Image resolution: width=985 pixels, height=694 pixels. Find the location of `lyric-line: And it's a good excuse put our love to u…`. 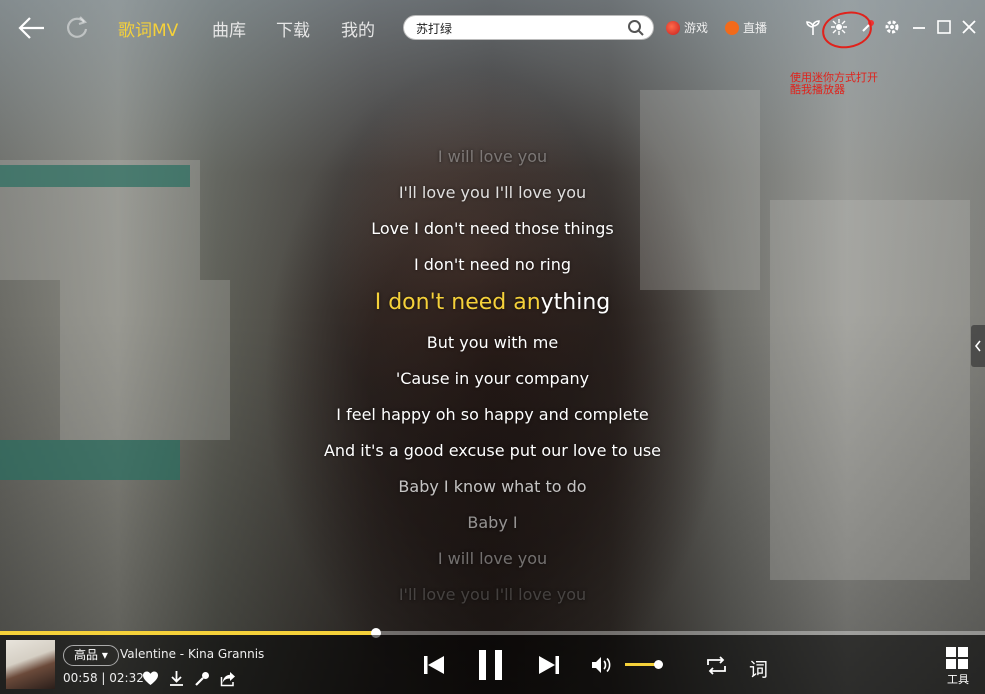

lyric-line: And it's a good excuse put our love to u… is located at coordinates (492, 450).